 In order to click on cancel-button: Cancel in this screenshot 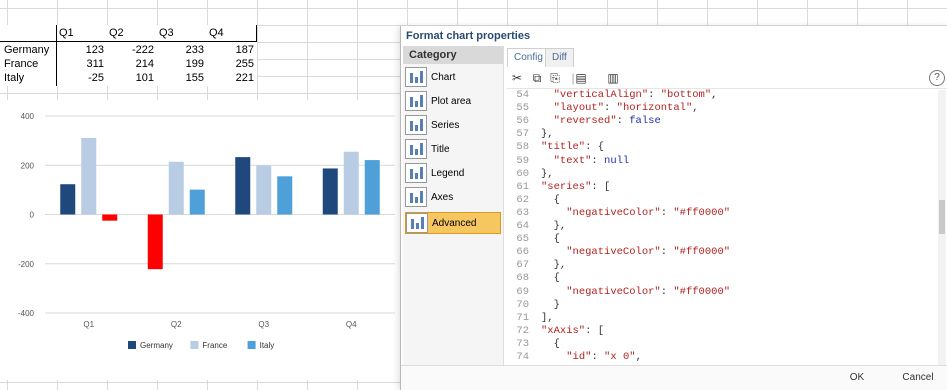, I will do `click(918, 378)`.